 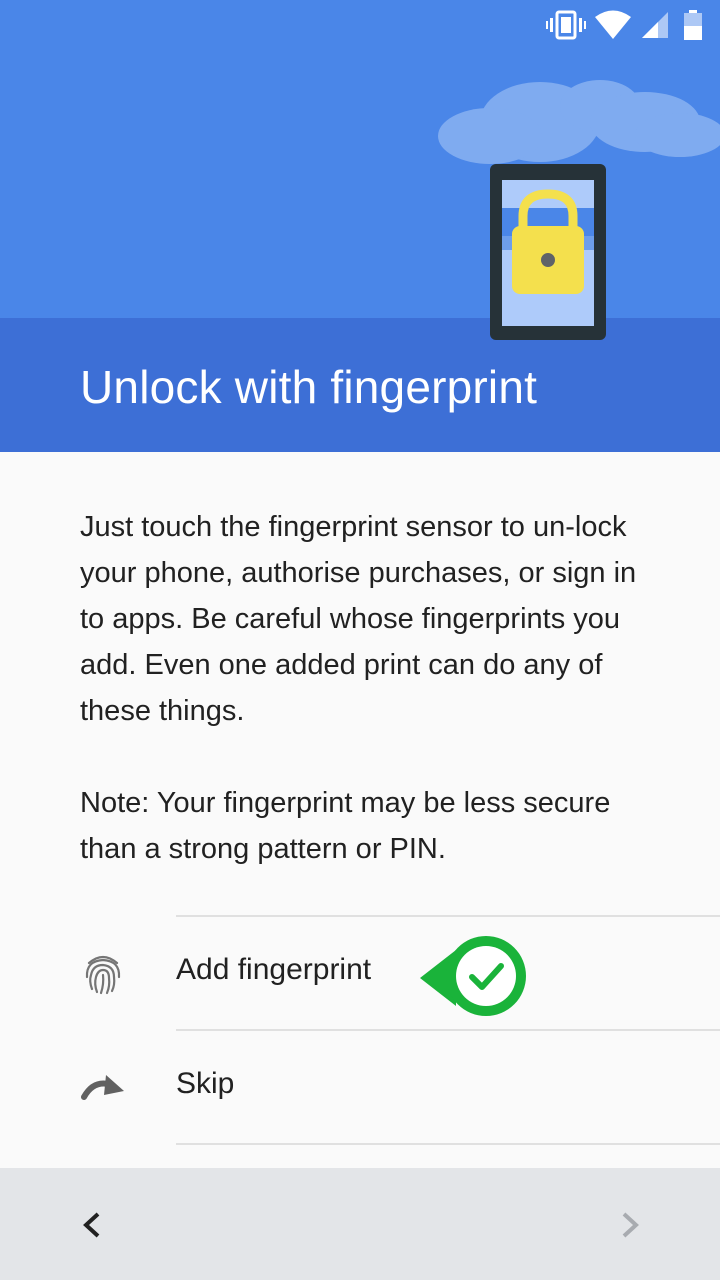 I want to click on chevron-right-icon, so click(x=630, y=1225).